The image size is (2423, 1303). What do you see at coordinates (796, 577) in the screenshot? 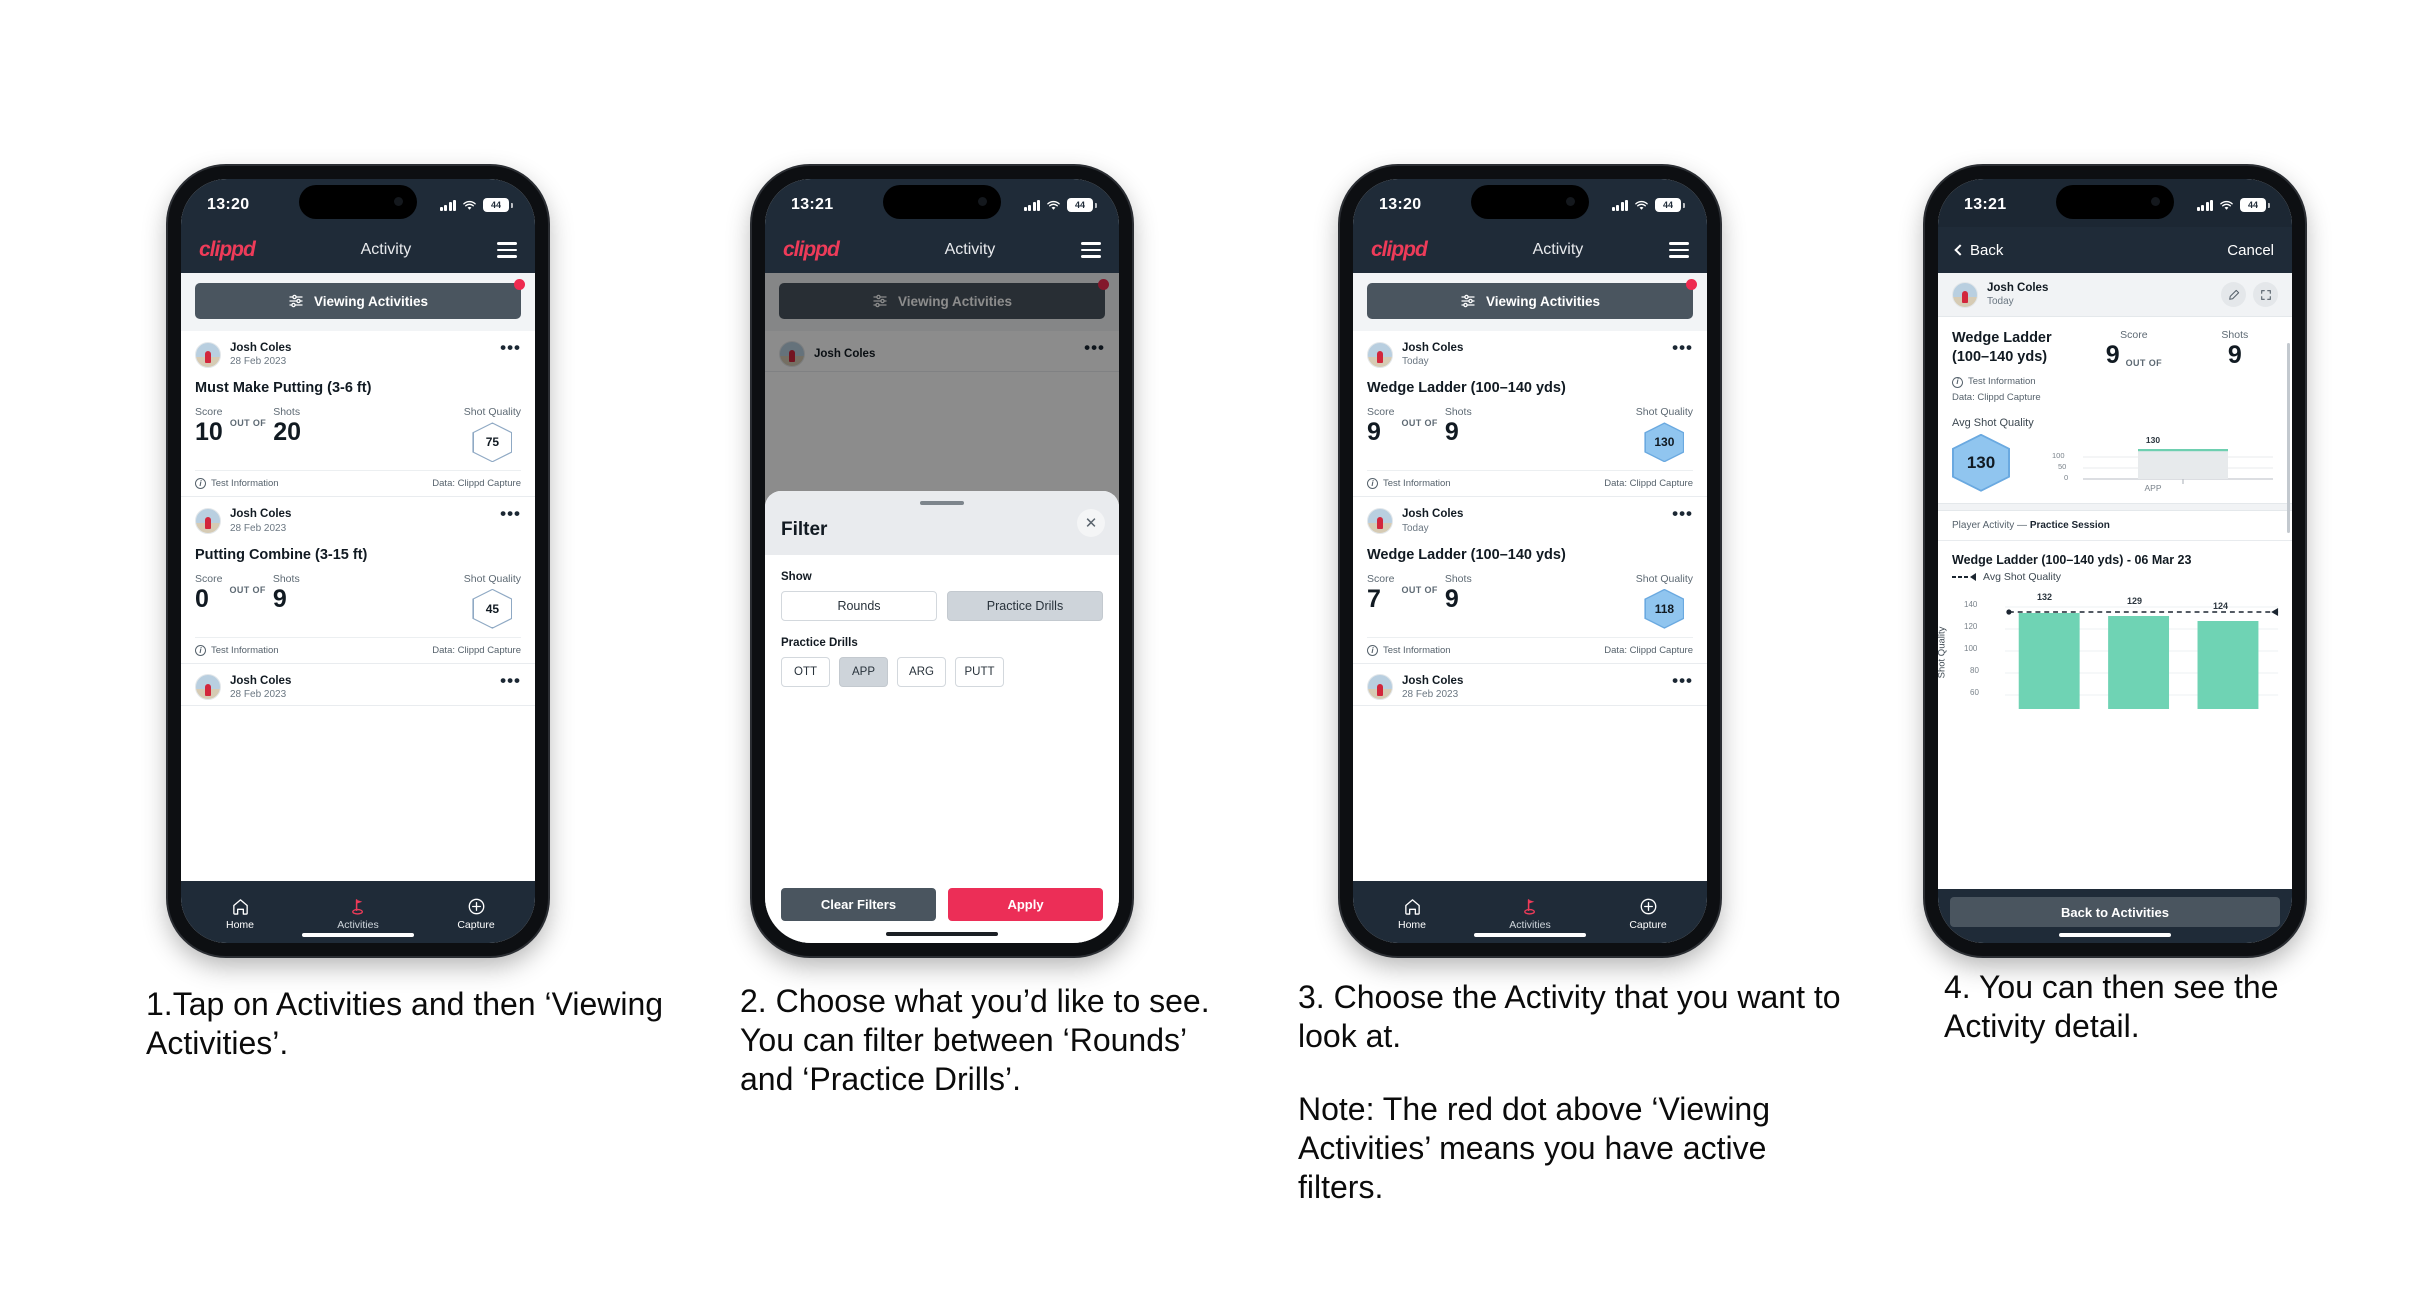
I see `show-label: Show` at bounding box center [796, 577].